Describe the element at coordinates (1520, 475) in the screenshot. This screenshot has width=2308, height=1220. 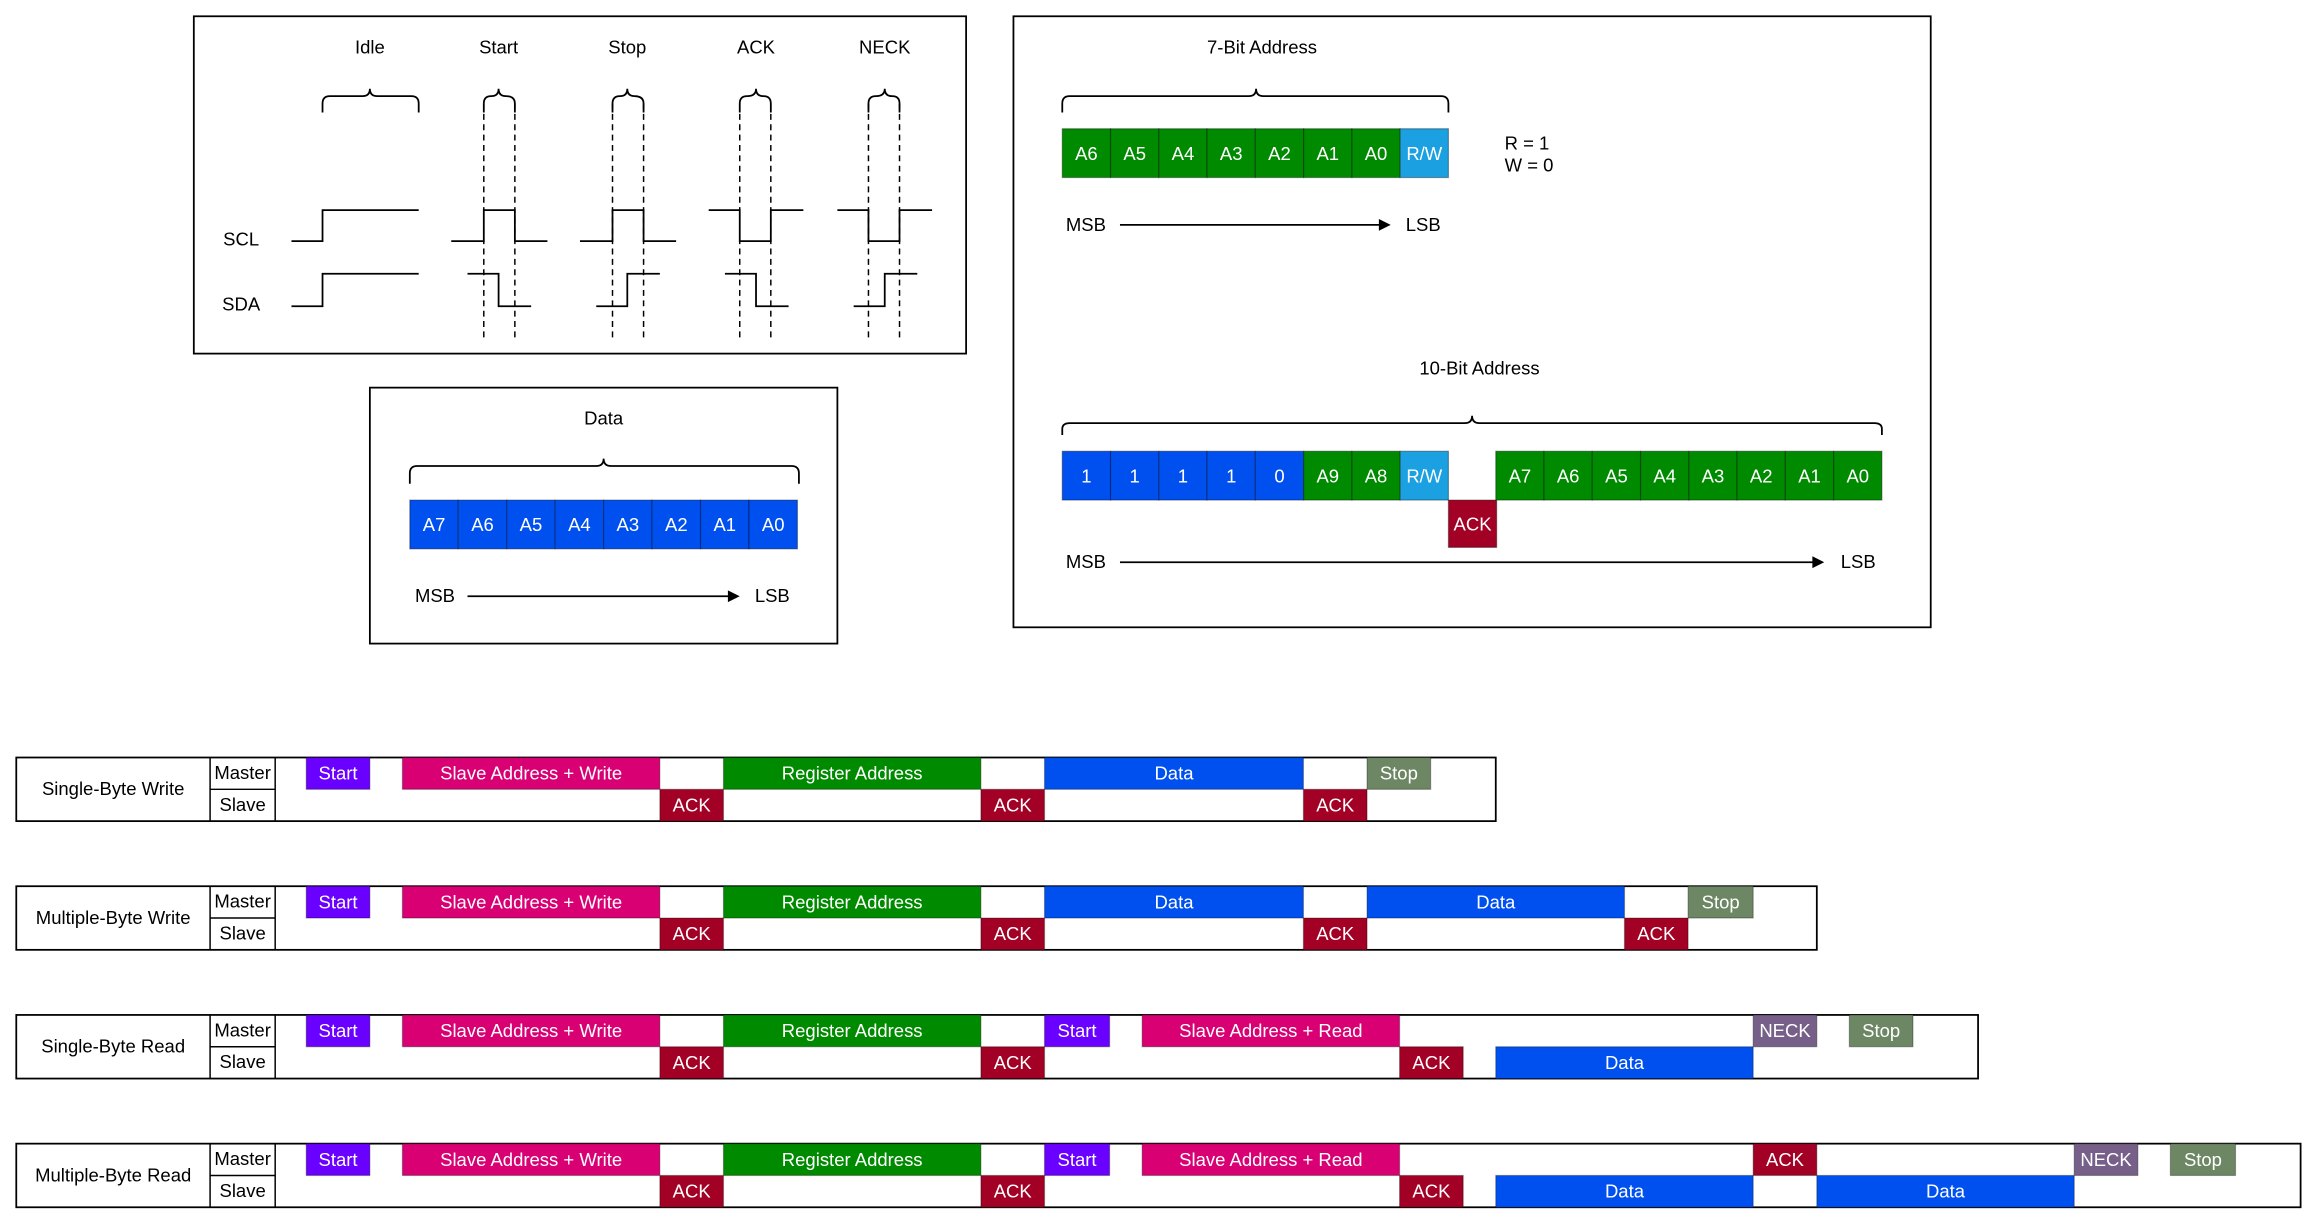
I see `10bit-second-cell-label: A7` at that location.